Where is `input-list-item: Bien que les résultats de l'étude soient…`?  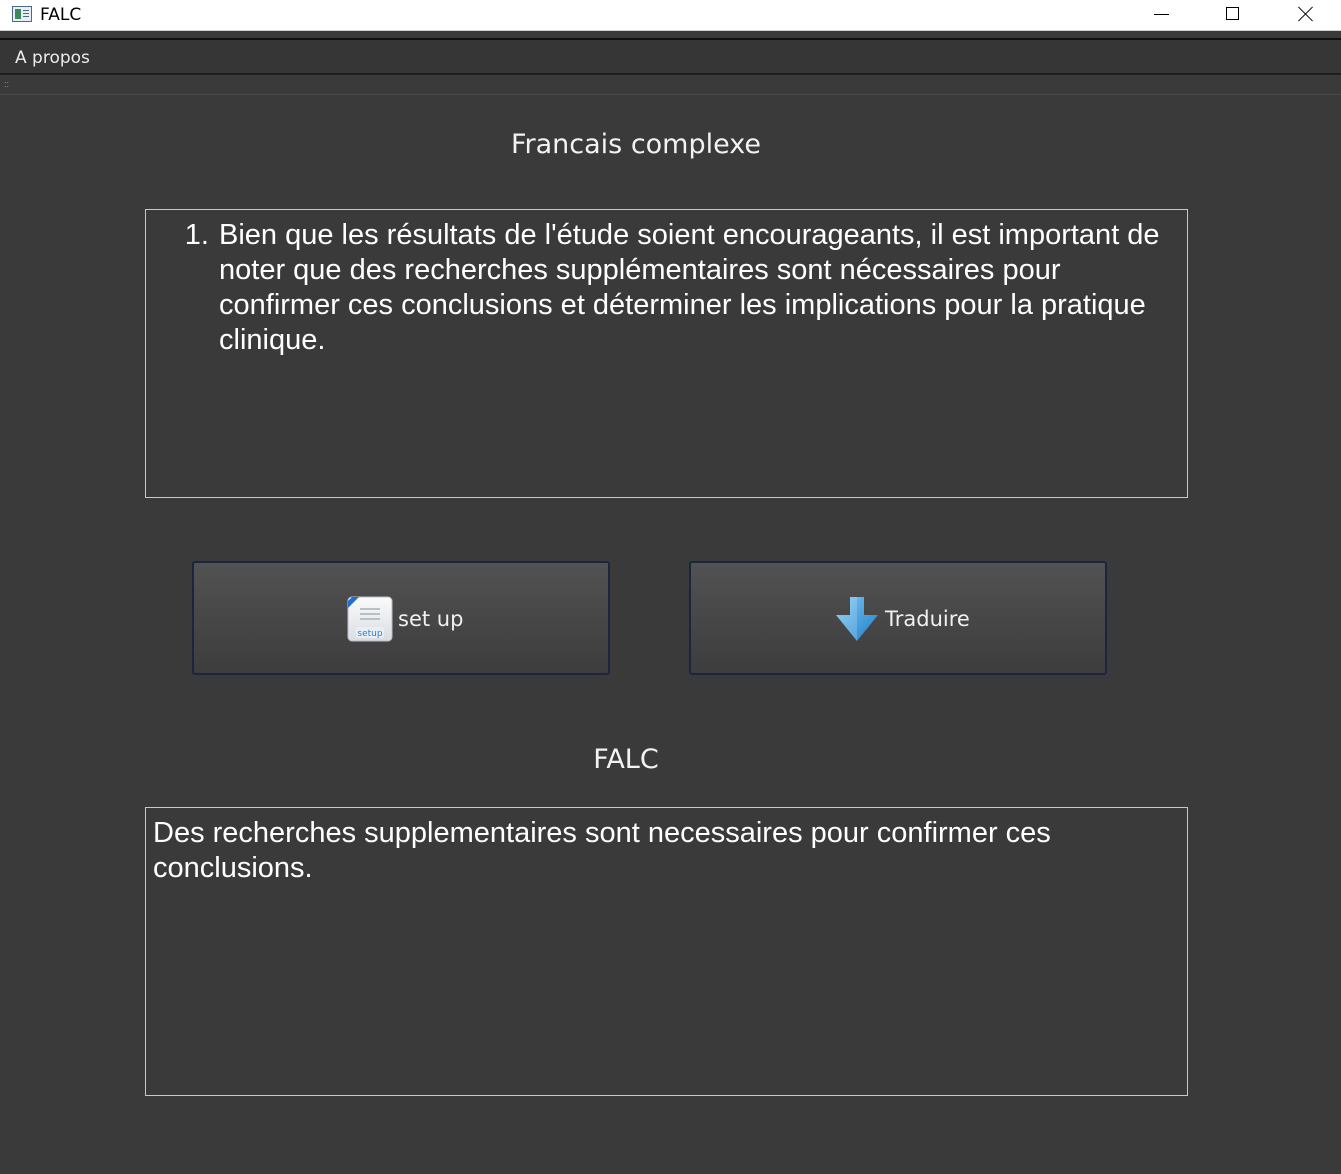 input-list-item: Bien que les résultats de l'étude soient… is located at coordinates (692, 288).